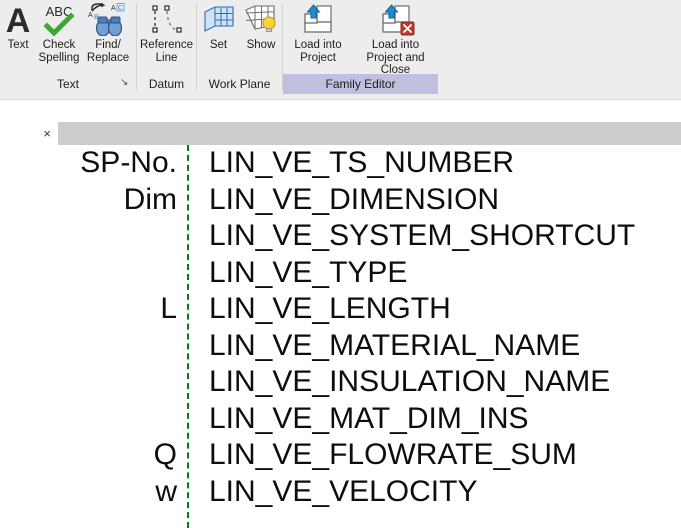 The image size is (681, 528). I want to click on load-into-project-and-close-button: Load into Project and Close, so click(395, 39).